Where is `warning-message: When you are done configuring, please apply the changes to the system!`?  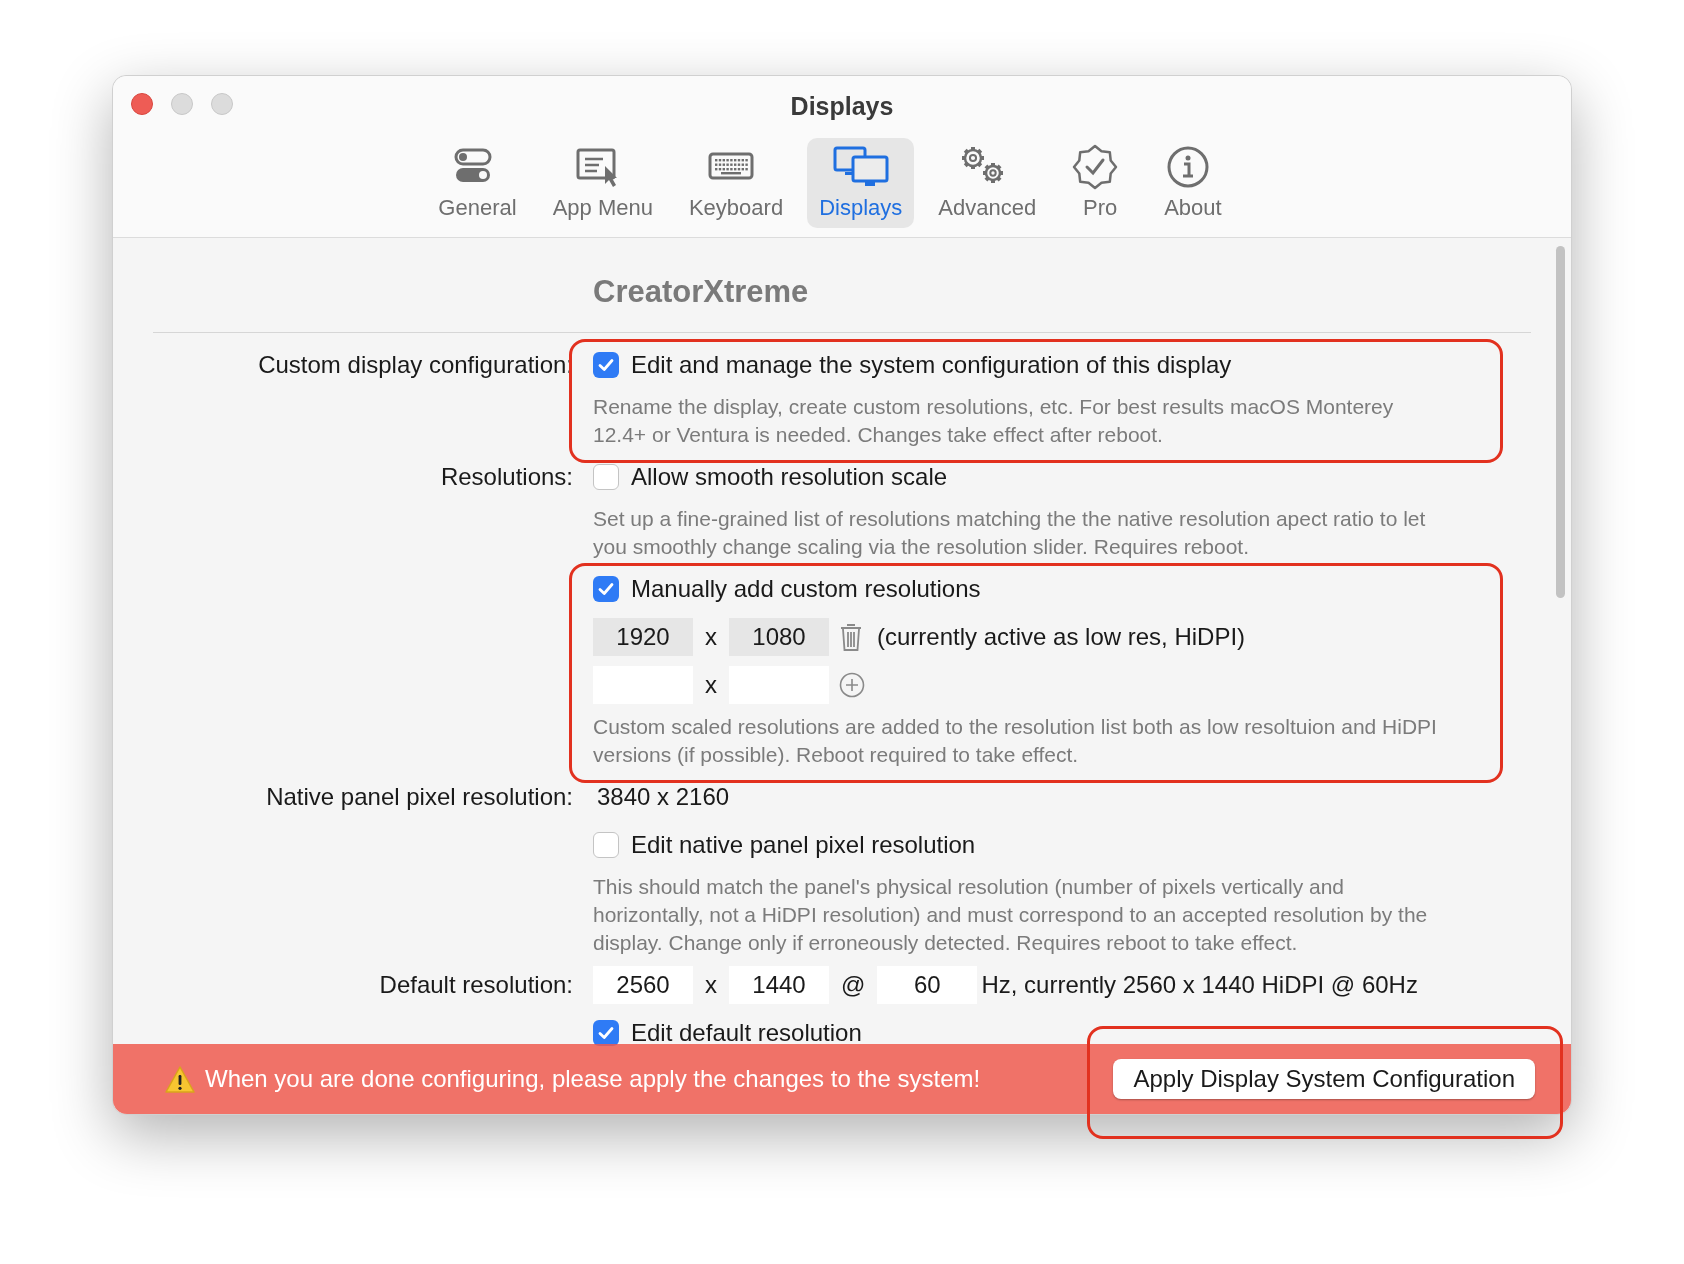 warning-message: When you are done configuring, please apply the changes to the system! is located at coordinates (593, 1079).